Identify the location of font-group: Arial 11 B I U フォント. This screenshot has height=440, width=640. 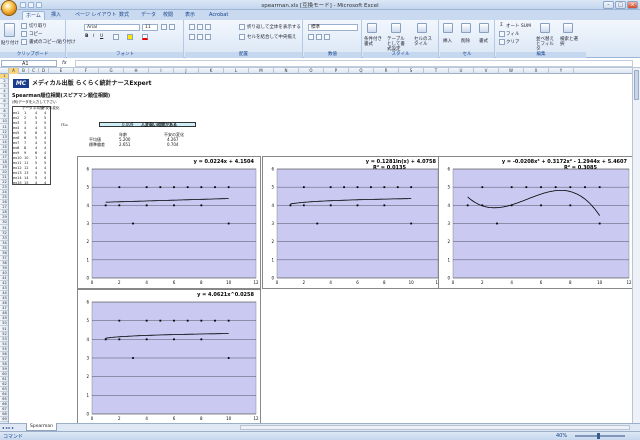
(125, 39).